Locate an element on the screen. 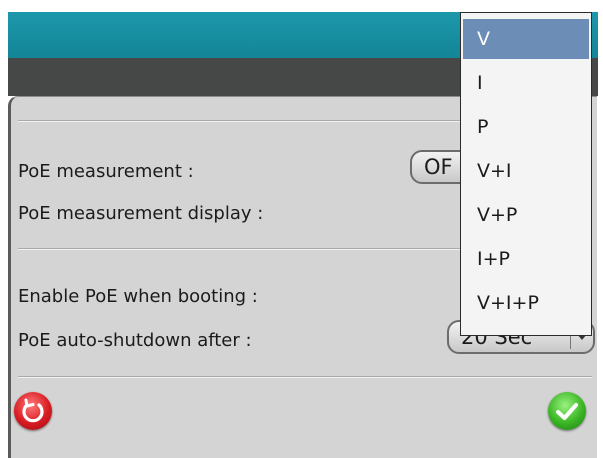 The width and height of the screenshot is (603, 458). menu-item-v-plus-i: V+I is located at coordinates (526, 171).